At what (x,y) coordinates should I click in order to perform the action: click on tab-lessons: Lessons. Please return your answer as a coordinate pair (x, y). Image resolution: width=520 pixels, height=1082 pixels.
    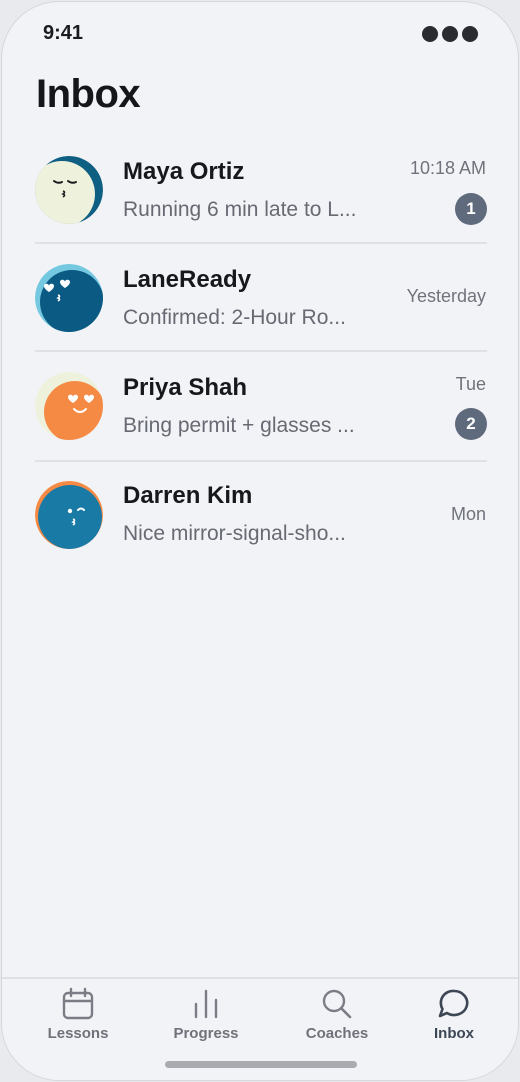
    Looking at the image, I should click on (78, 1022).